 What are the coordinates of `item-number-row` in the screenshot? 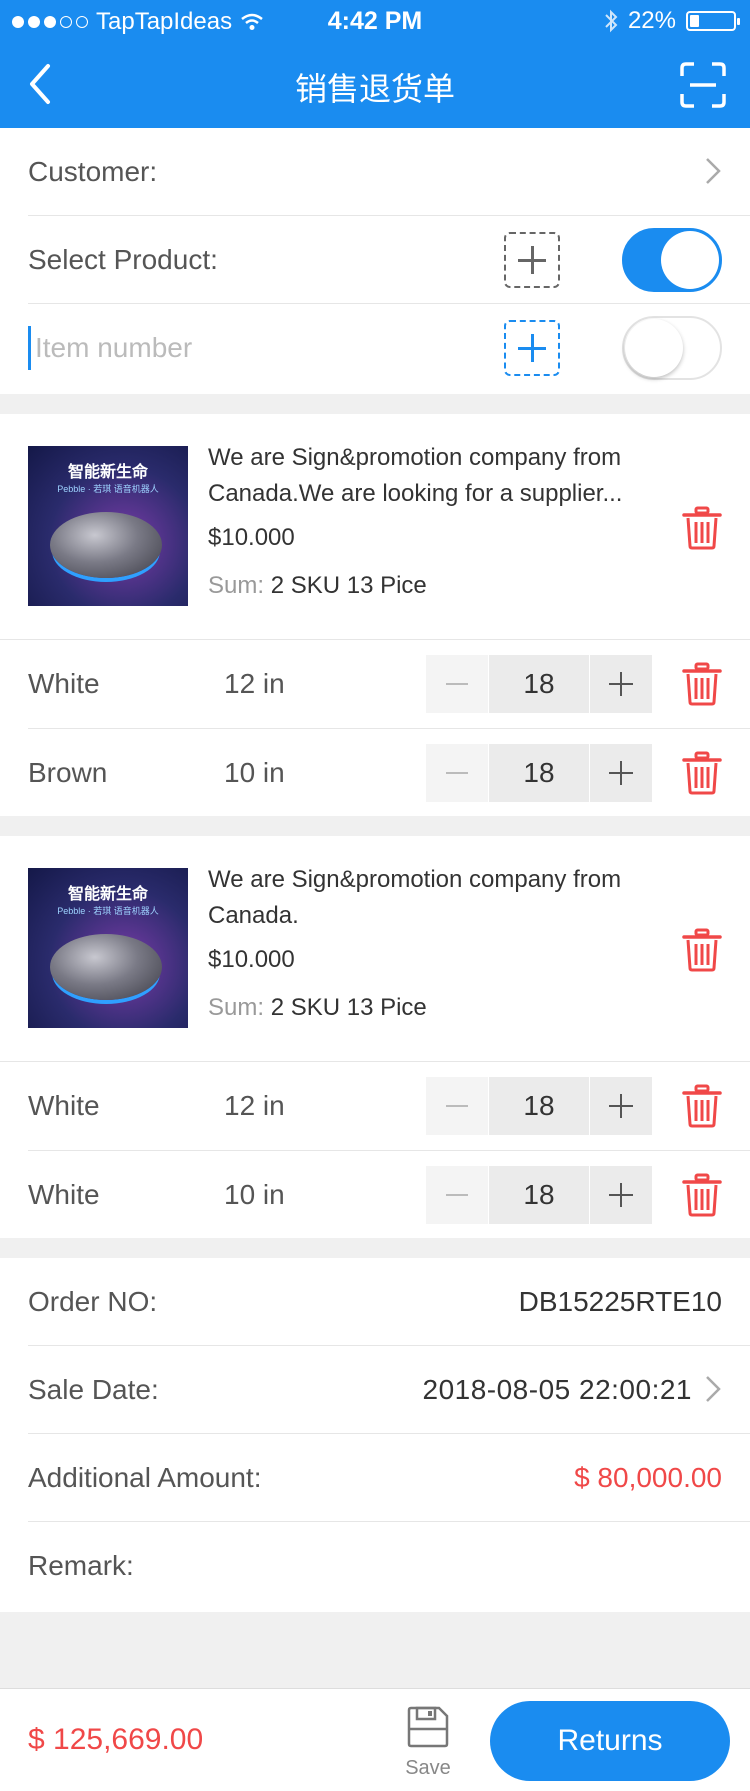 It's located at (389, 348).